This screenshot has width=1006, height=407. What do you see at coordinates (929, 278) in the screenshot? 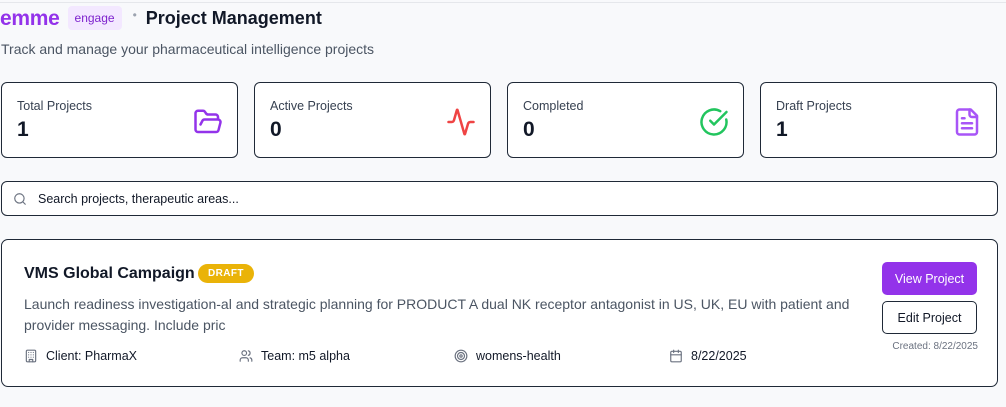
I see `view-project-button: View Project` at bounding box center [929, 278].